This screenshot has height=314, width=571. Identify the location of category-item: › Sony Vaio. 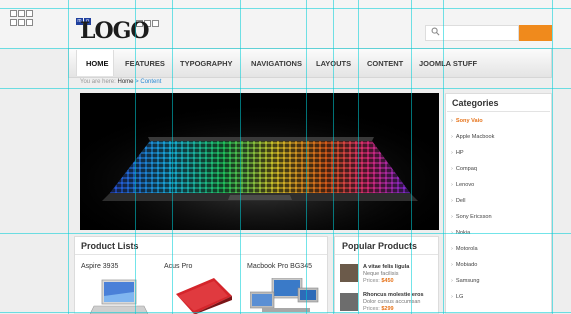
(467, 121).